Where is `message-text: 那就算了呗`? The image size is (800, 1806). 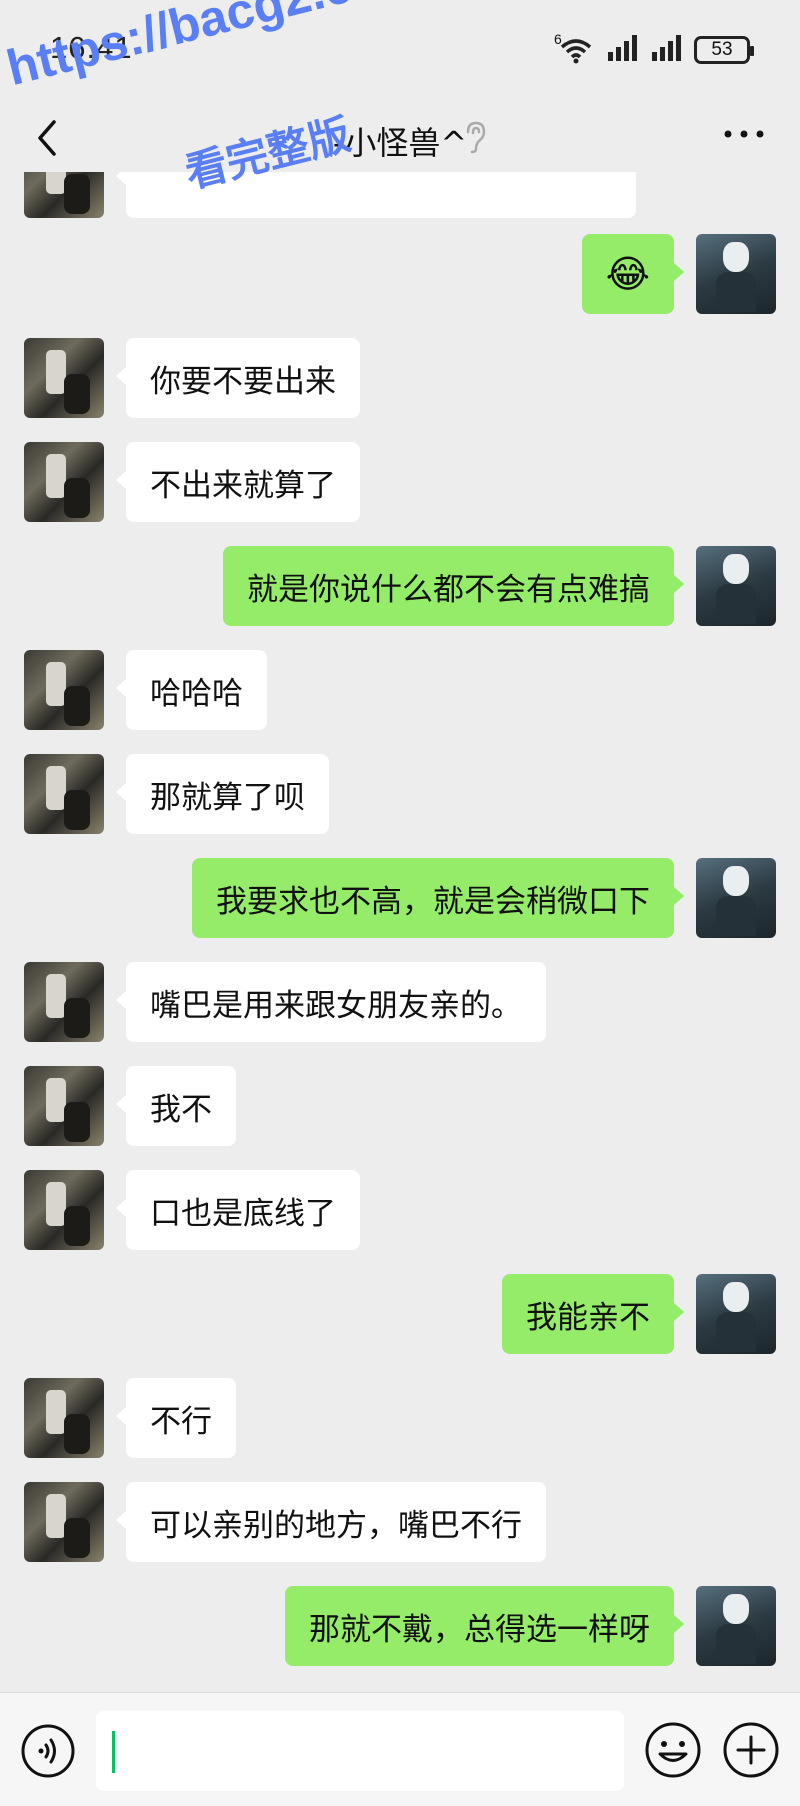
message-text: 那就算了呗 is located at coordinates (227, 797).